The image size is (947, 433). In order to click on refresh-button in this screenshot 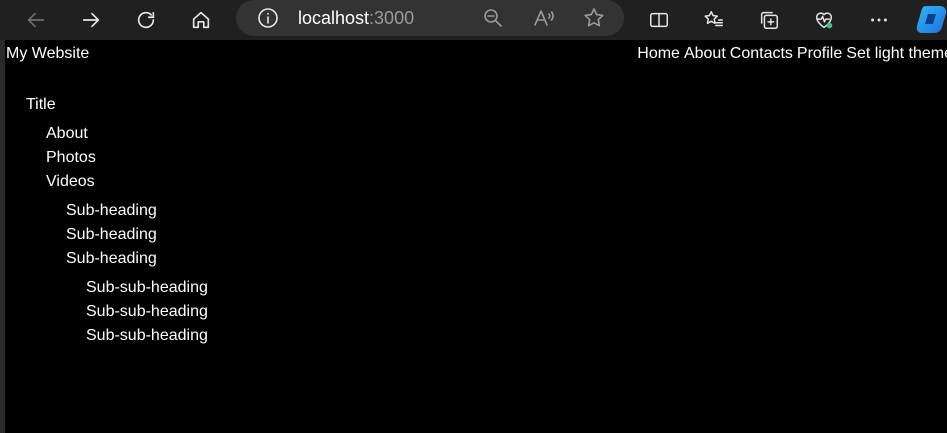, I will do `click(146, 20)`.